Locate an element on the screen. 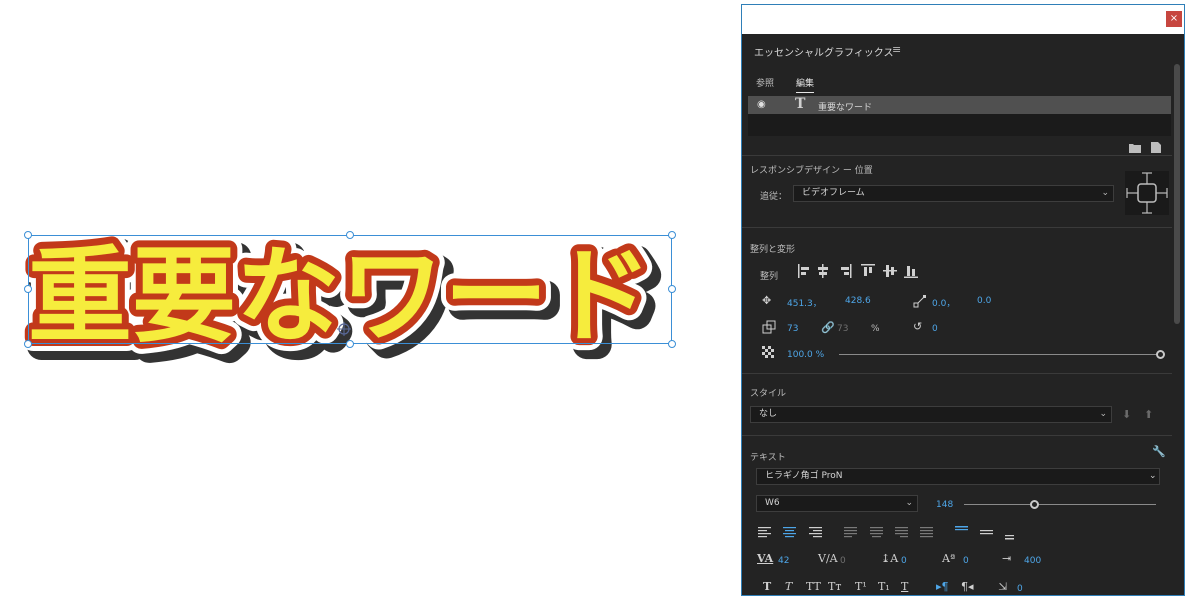 Image resolution: width=1200 pixels, height=600 pixels. align-middle-text-icon is located at coordinates (986, 532).